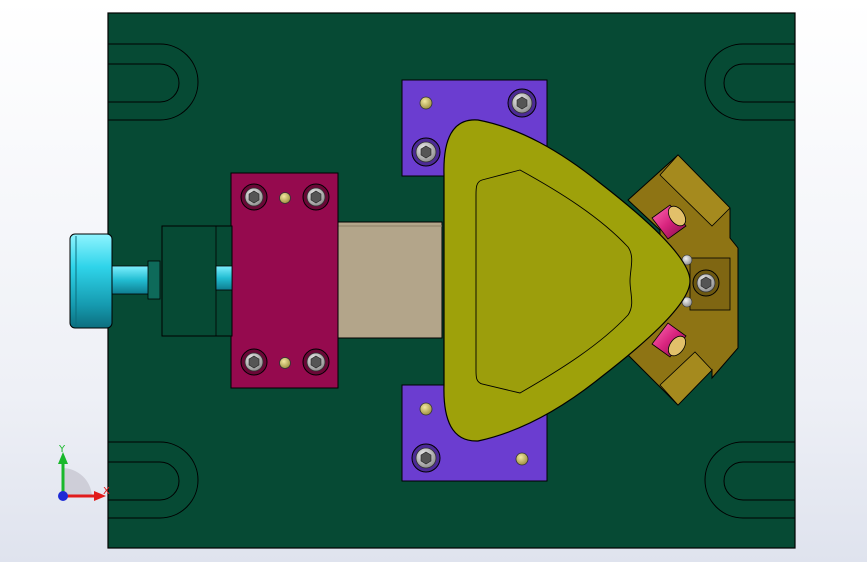 The height and width of the screenshot is (562, 867). What do you see at coordinates (62, 449) in the screenshot?
I see `axis-y-label: Y` at bounding box center [62, 449].